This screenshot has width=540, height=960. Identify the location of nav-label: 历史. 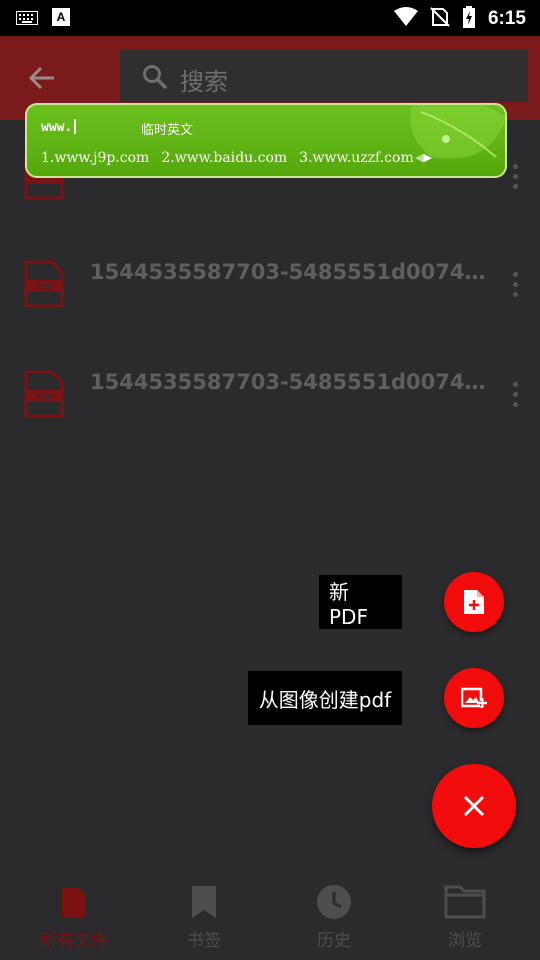
(334, 941).